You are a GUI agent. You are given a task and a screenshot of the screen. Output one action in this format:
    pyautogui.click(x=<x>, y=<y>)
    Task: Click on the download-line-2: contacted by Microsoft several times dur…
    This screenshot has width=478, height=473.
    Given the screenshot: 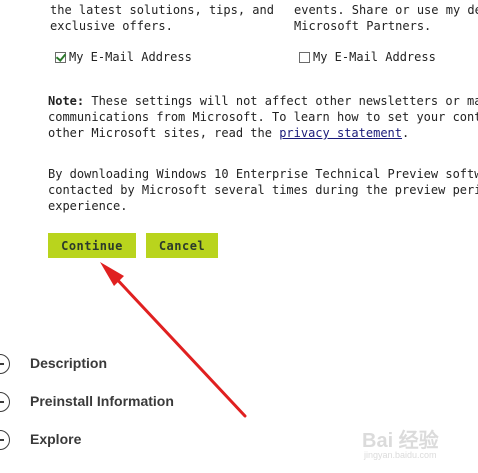 What is the action you would take?
    pyautogui.click(x=263, y=190)
    